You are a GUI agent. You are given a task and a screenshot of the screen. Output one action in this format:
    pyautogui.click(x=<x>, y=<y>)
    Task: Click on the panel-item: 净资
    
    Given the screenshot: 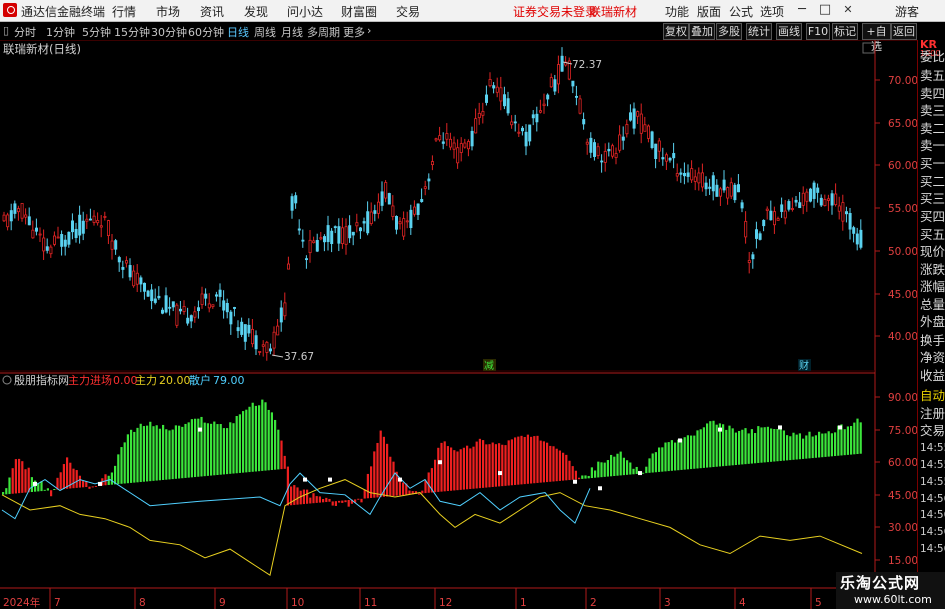 What is the action you would take?
    pyautogui.click(x=932, y=357)
    